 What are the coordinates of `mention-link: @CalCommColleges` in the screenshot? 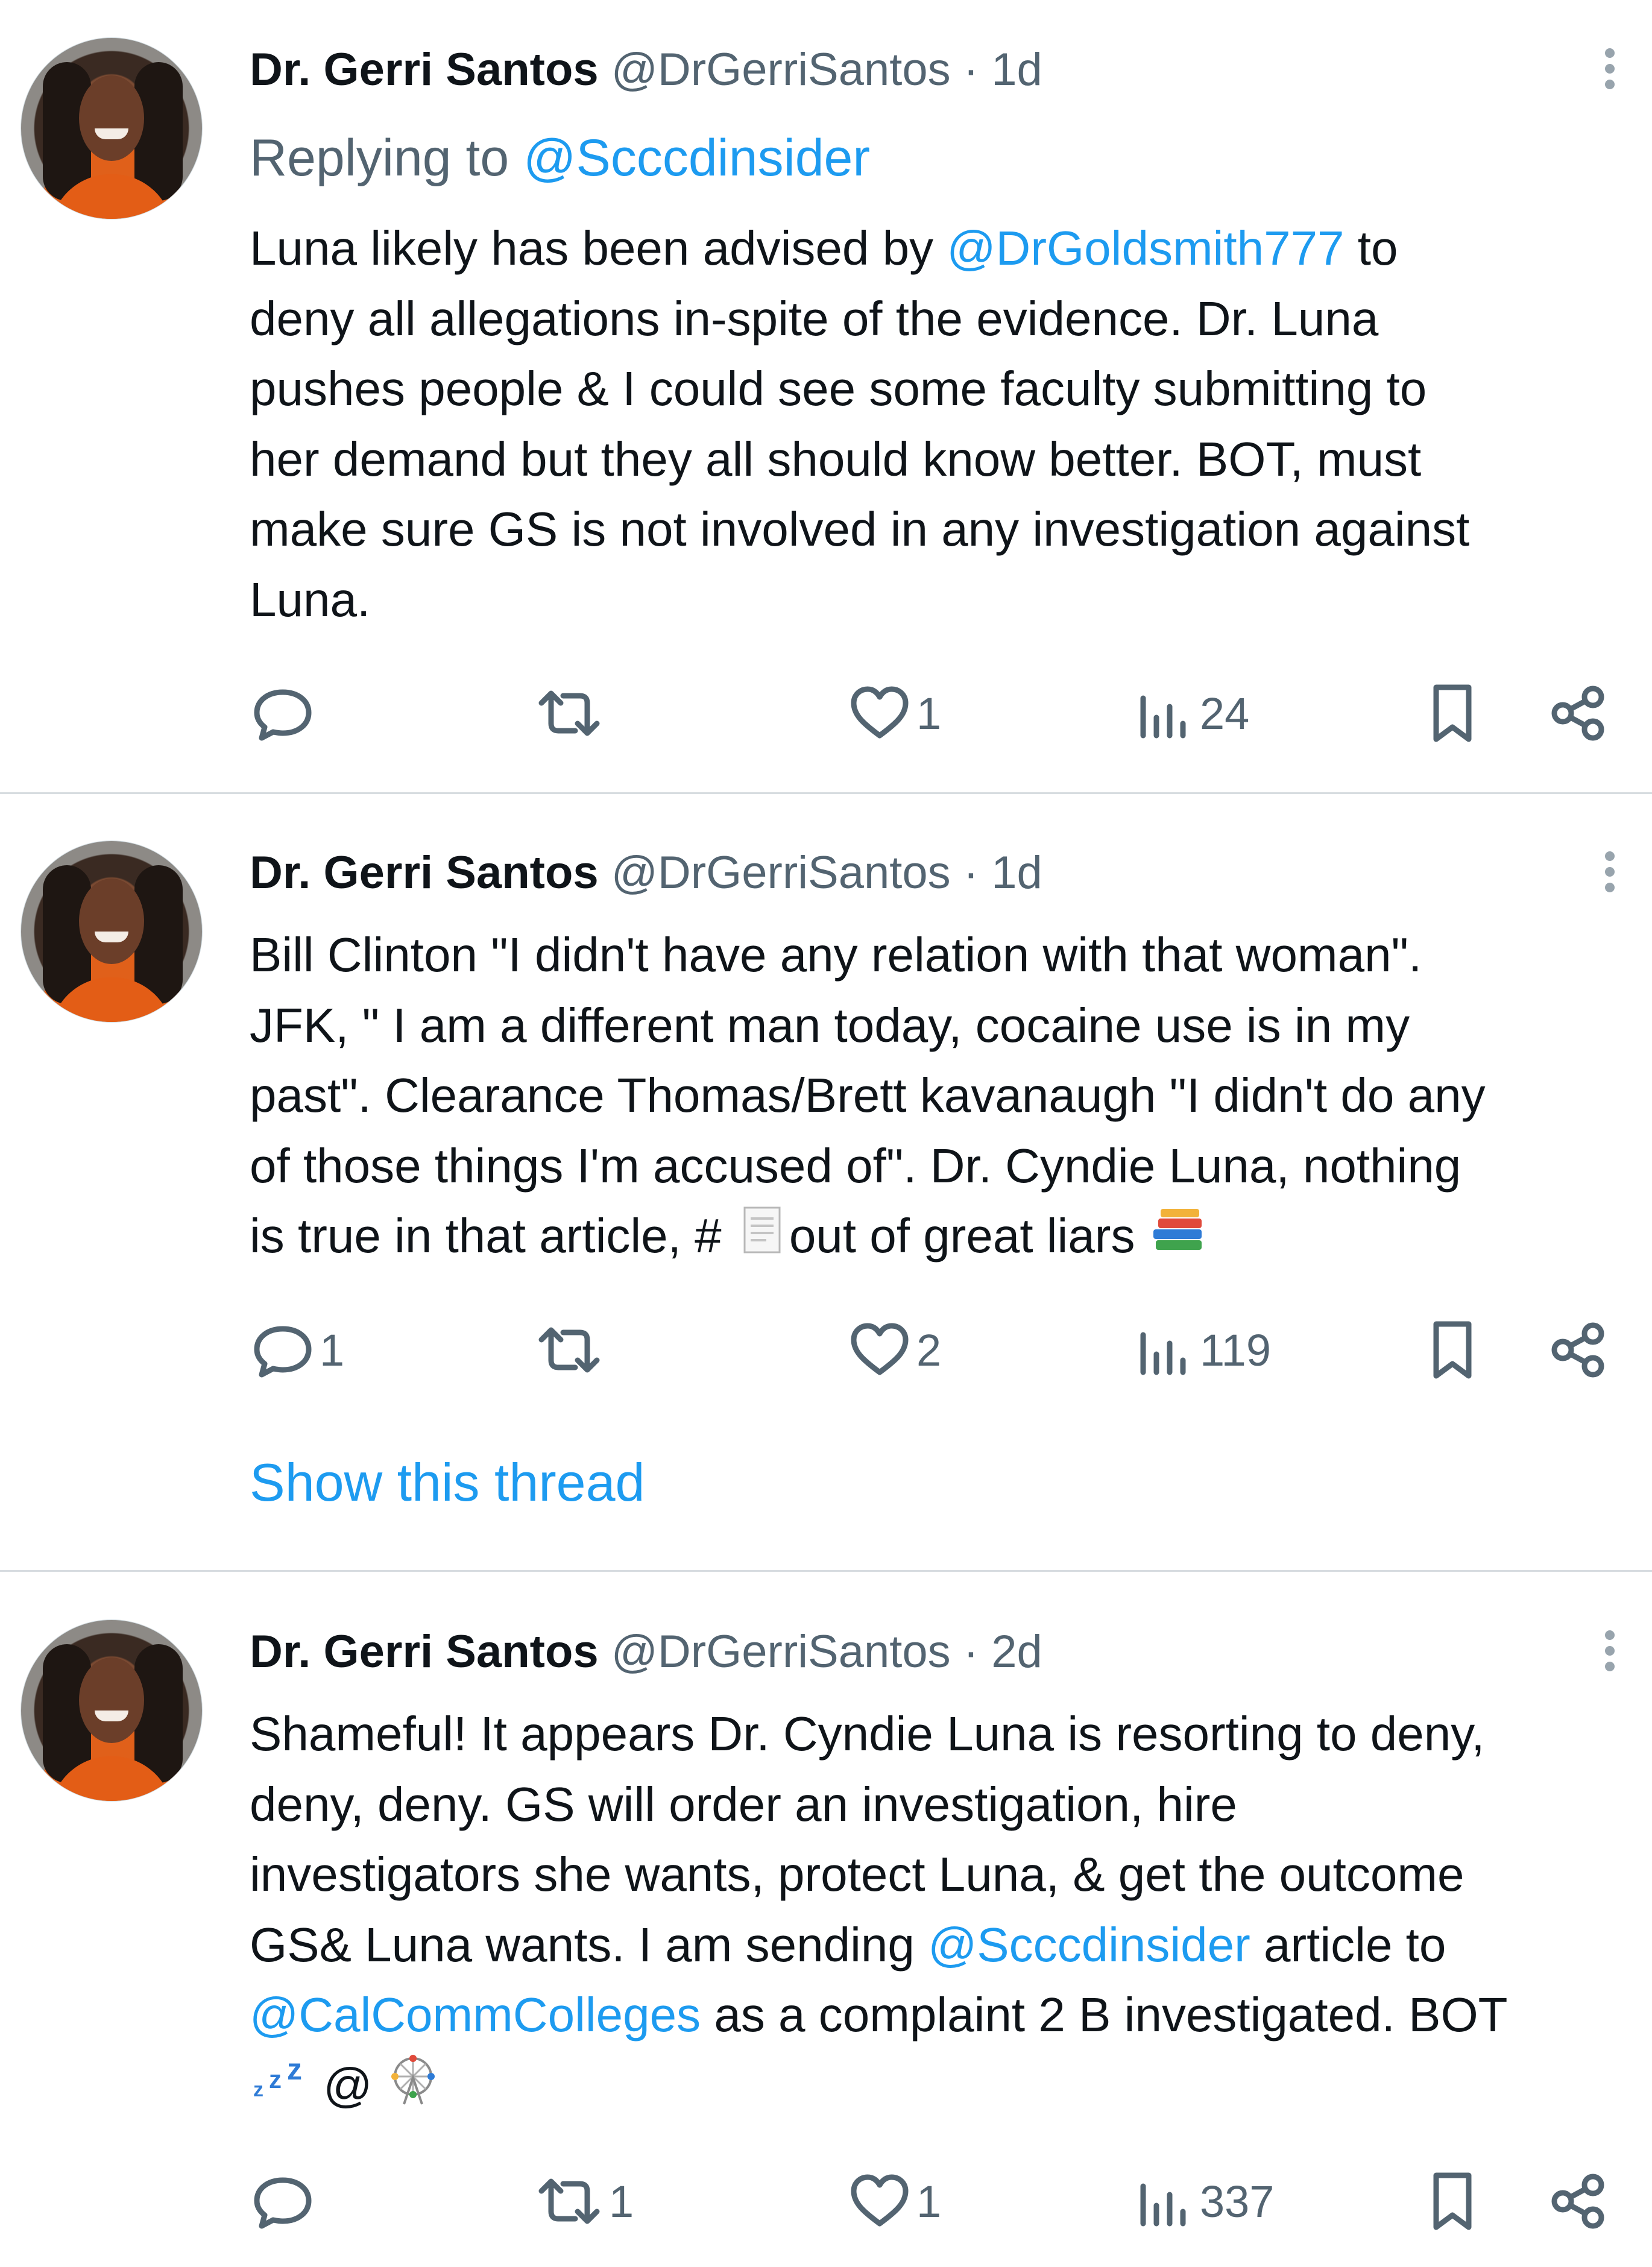 It's located at (475, 2015).